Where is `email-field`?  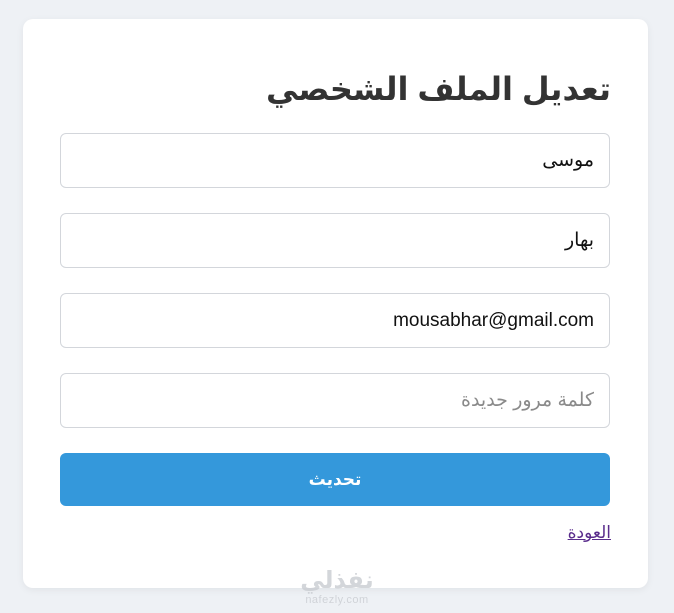
email-field is located at coordinates (335, 320).